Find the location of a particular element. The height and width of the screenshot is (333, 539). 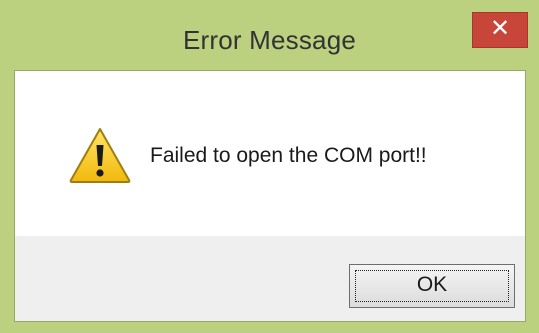

ok-button: OK is located at coordinates (432, 286).